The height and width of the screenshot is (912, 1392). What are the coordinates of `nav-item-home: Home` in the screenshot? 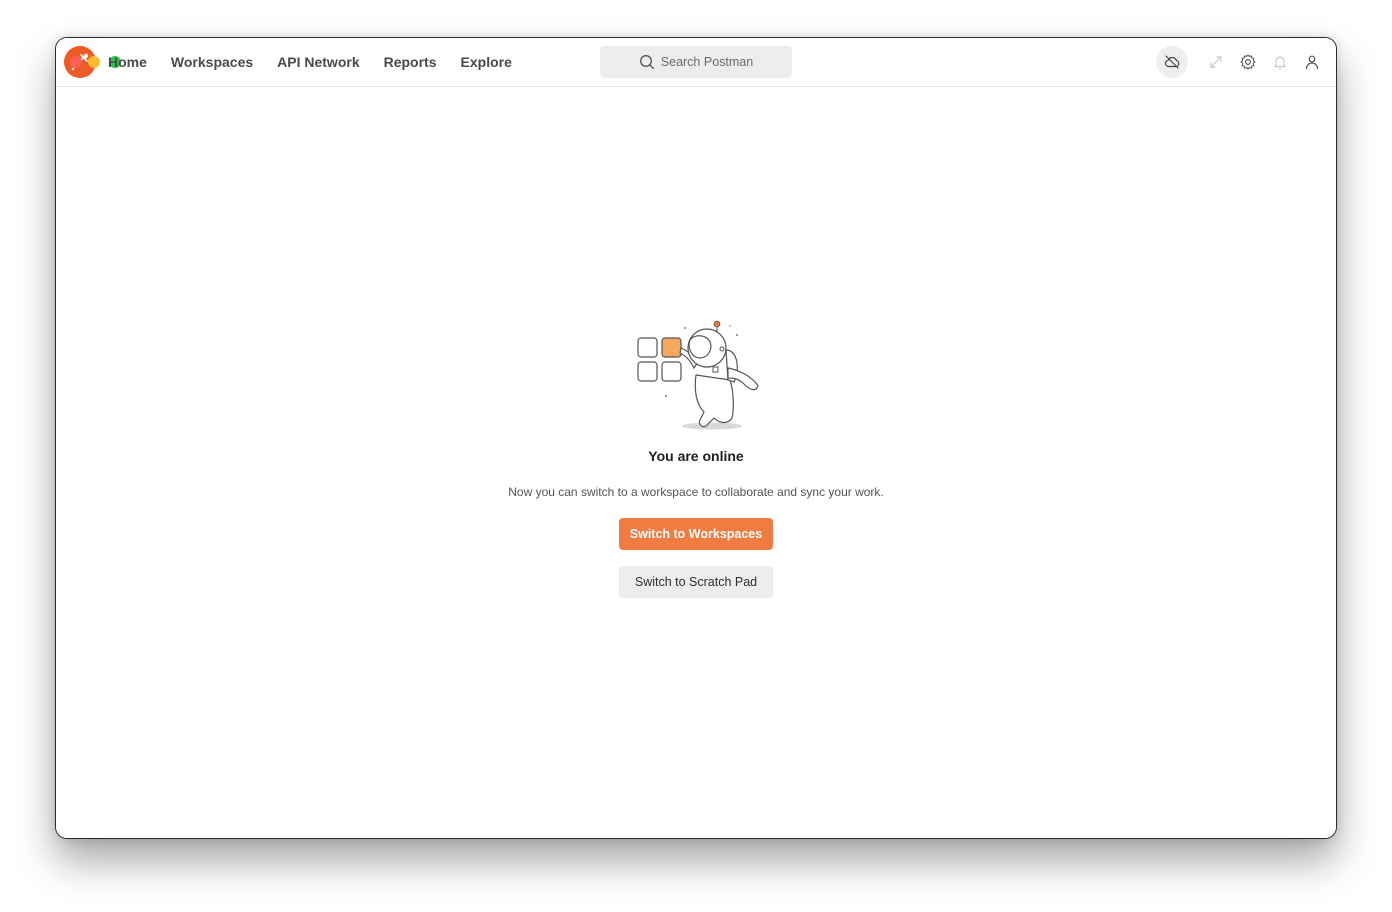 It's located at (127, 62).